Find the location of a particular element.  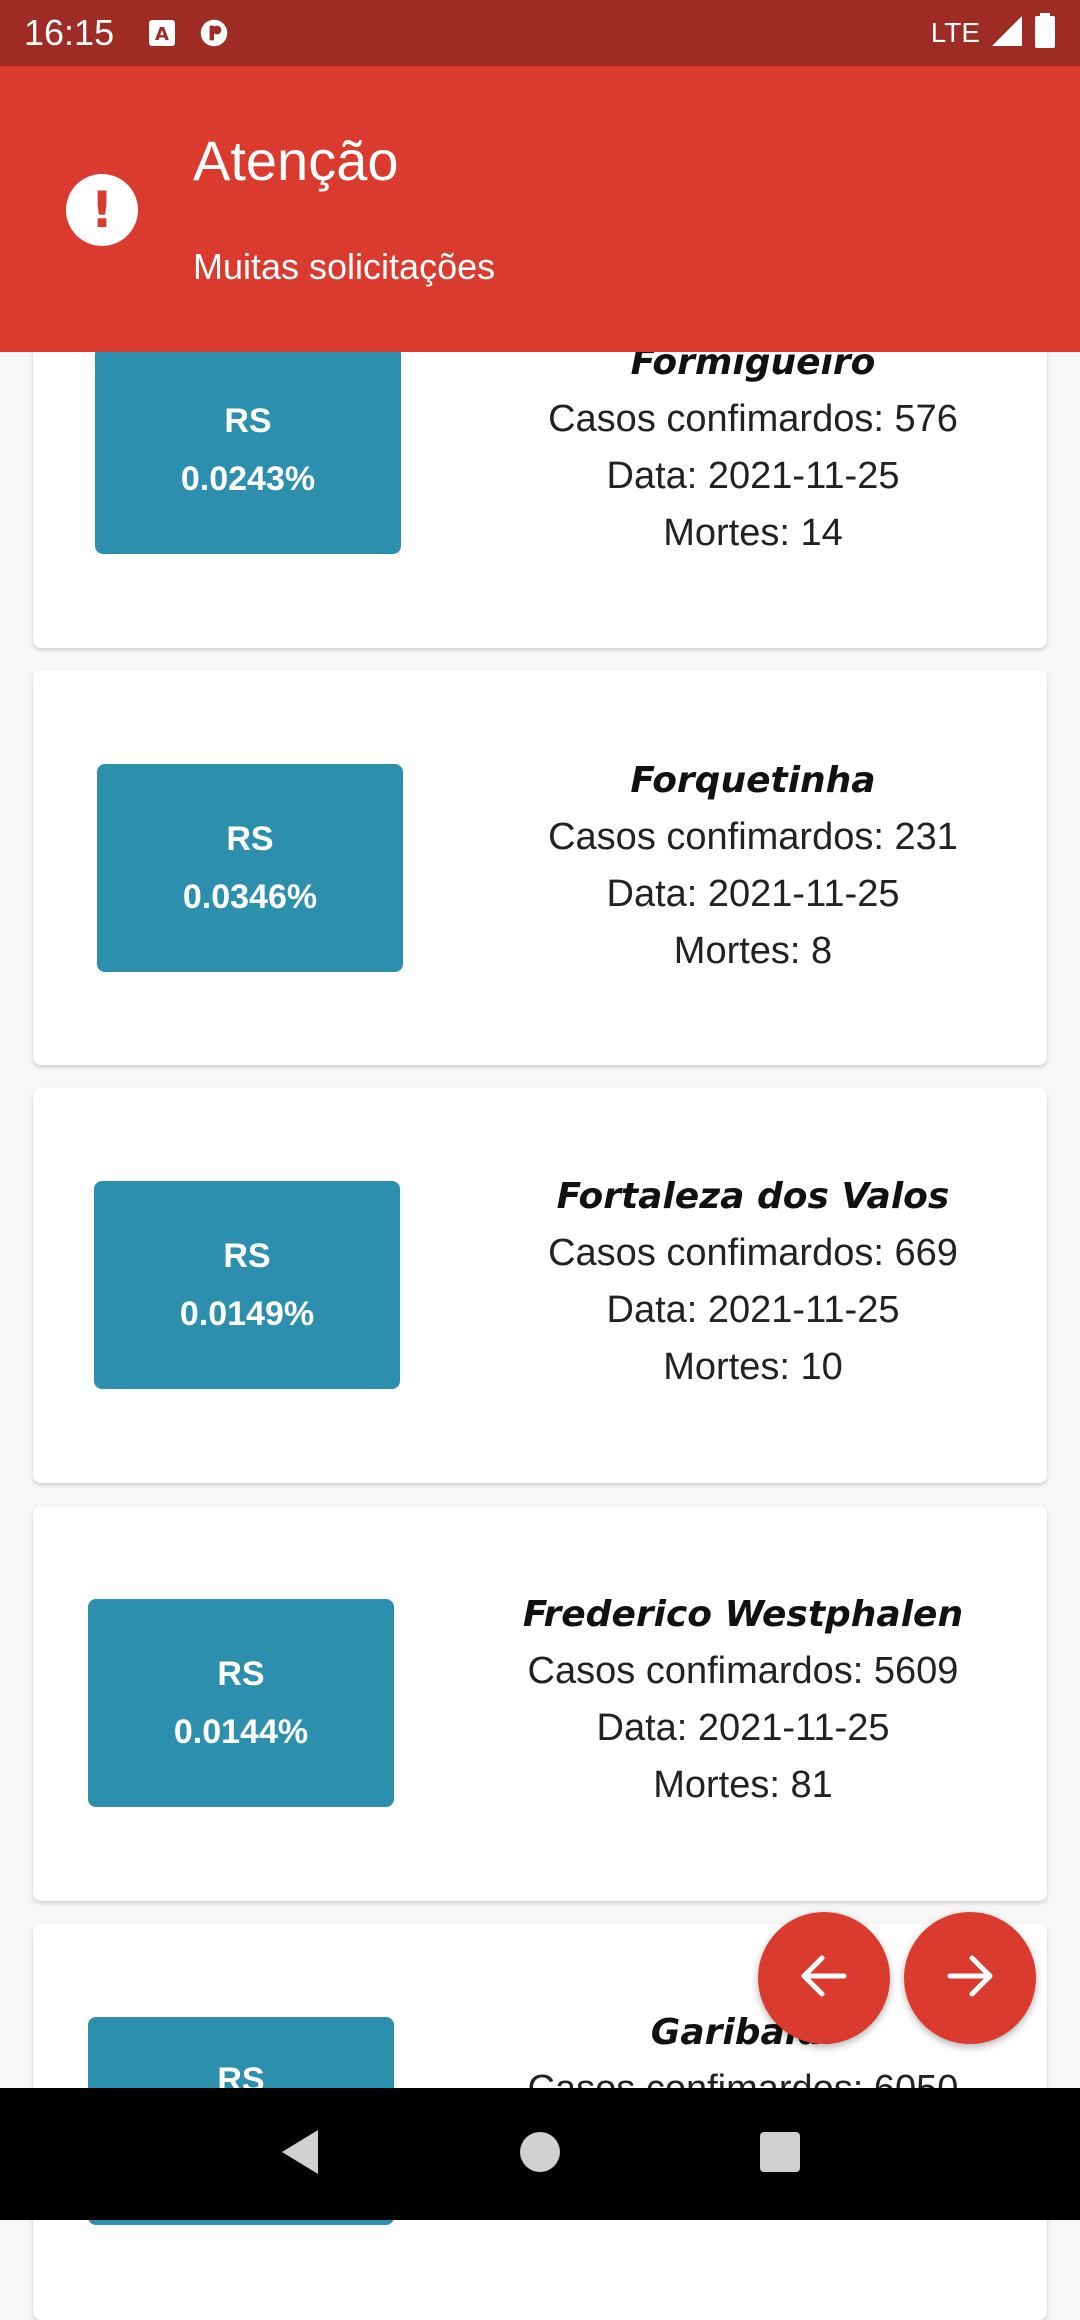

notification-a-icon: A is located at coordinates (162, 33).